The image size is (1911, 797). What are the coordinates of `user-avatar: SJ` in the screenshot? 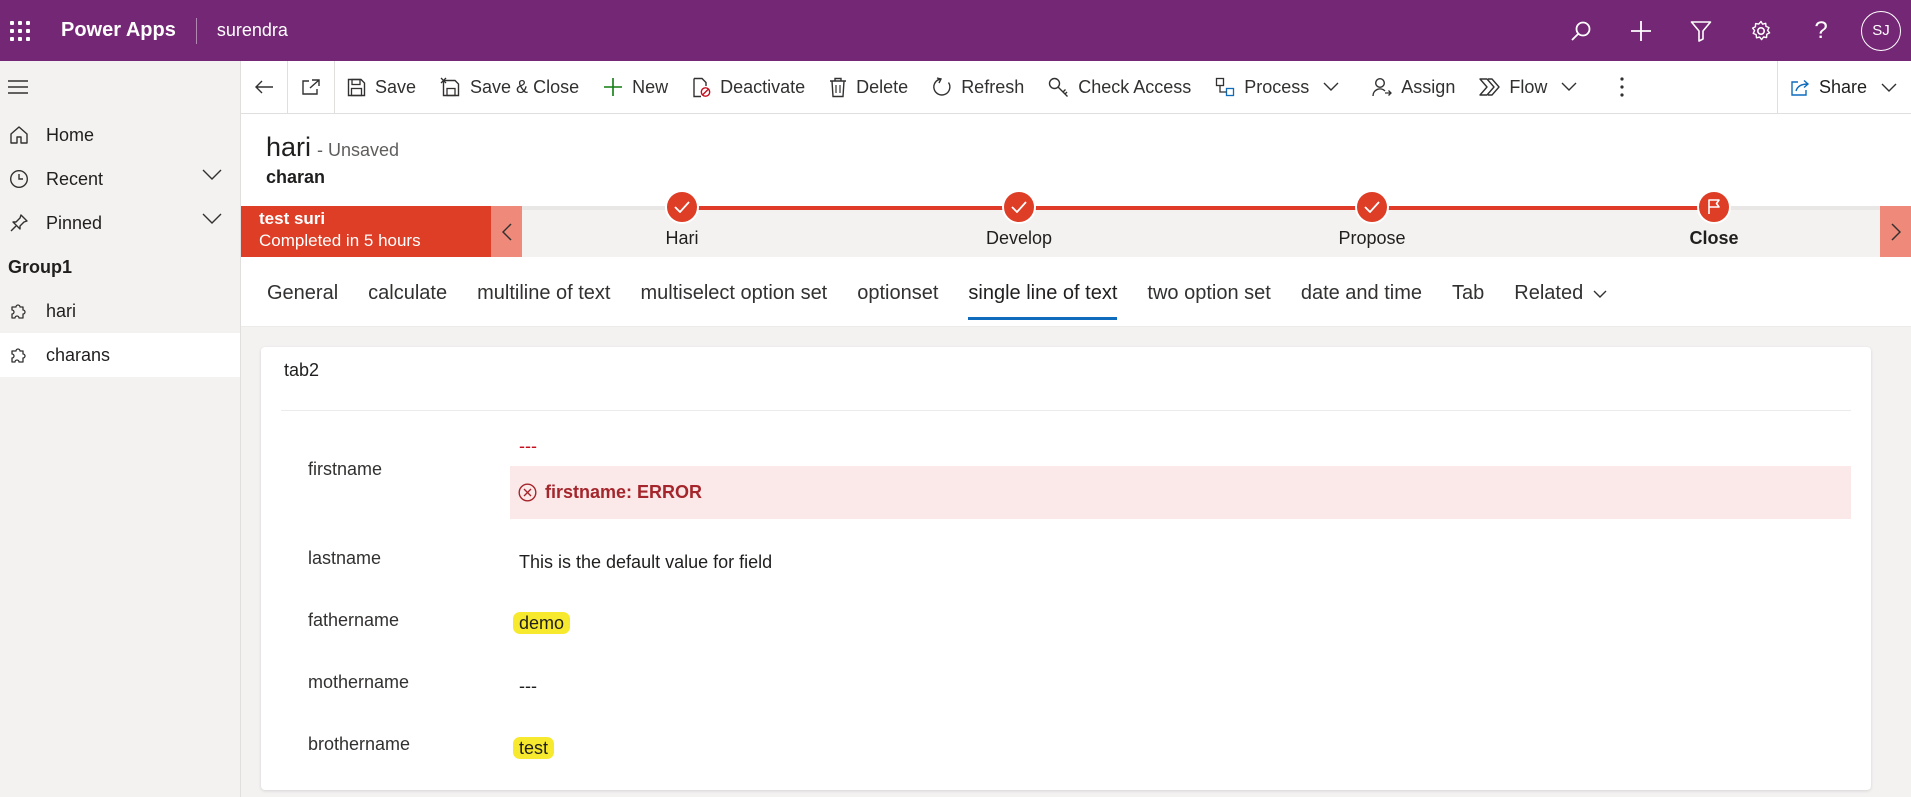 It's located at (1881, 30).